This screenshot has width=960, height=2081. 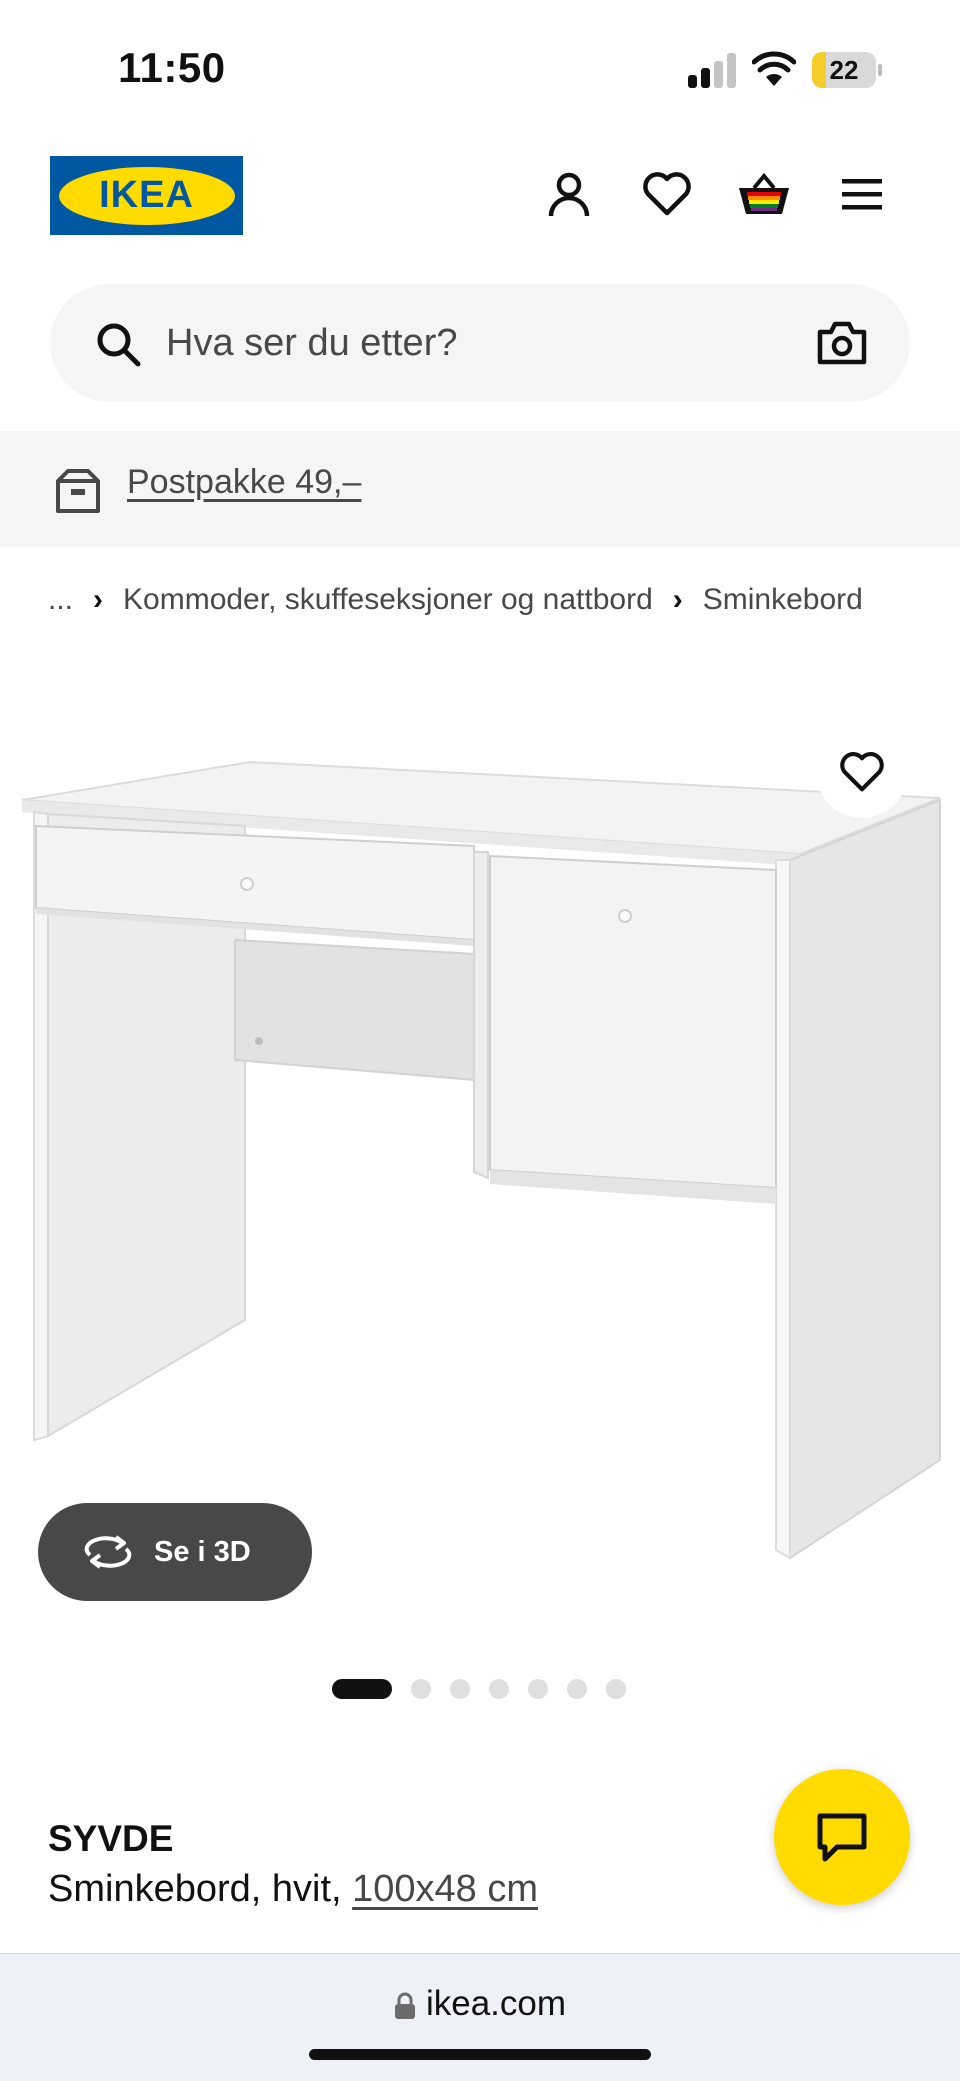 I want to click on search-icon, so click(x=118, y=344).